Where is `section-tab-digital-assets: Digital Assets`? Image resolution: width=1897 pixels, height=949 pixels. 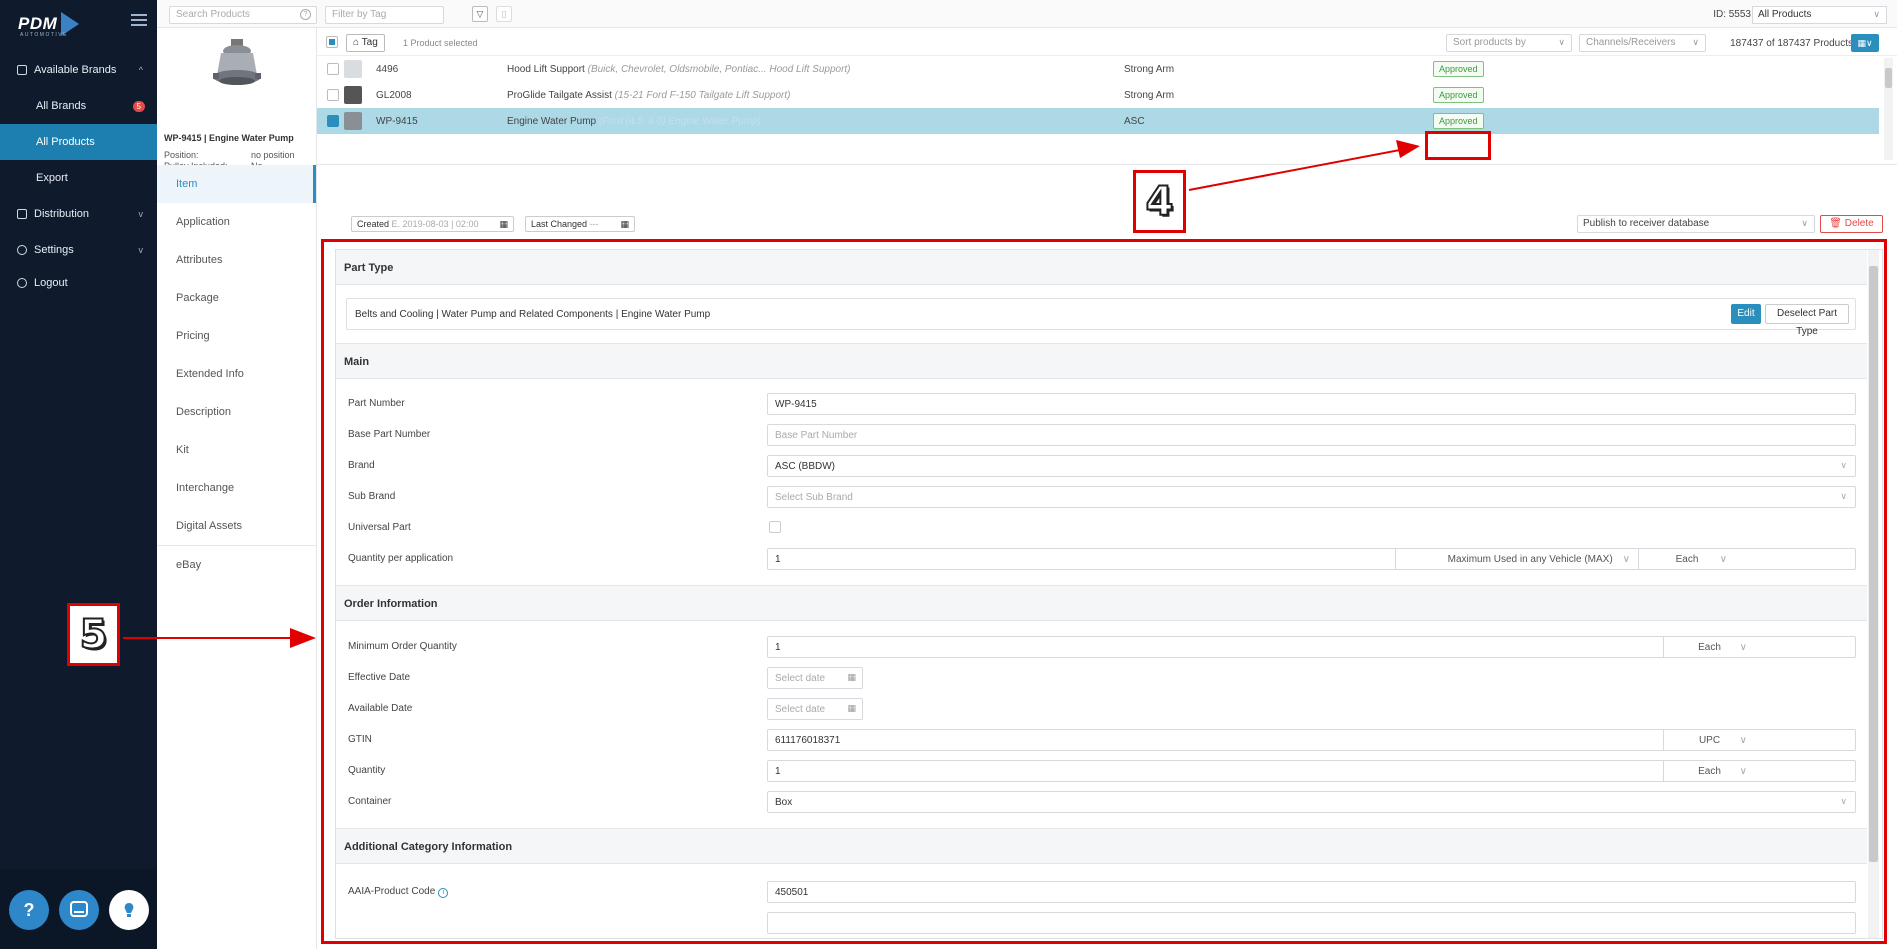
section-tab-digital-assets: Digital Assets is located at coordinates (236, 526).